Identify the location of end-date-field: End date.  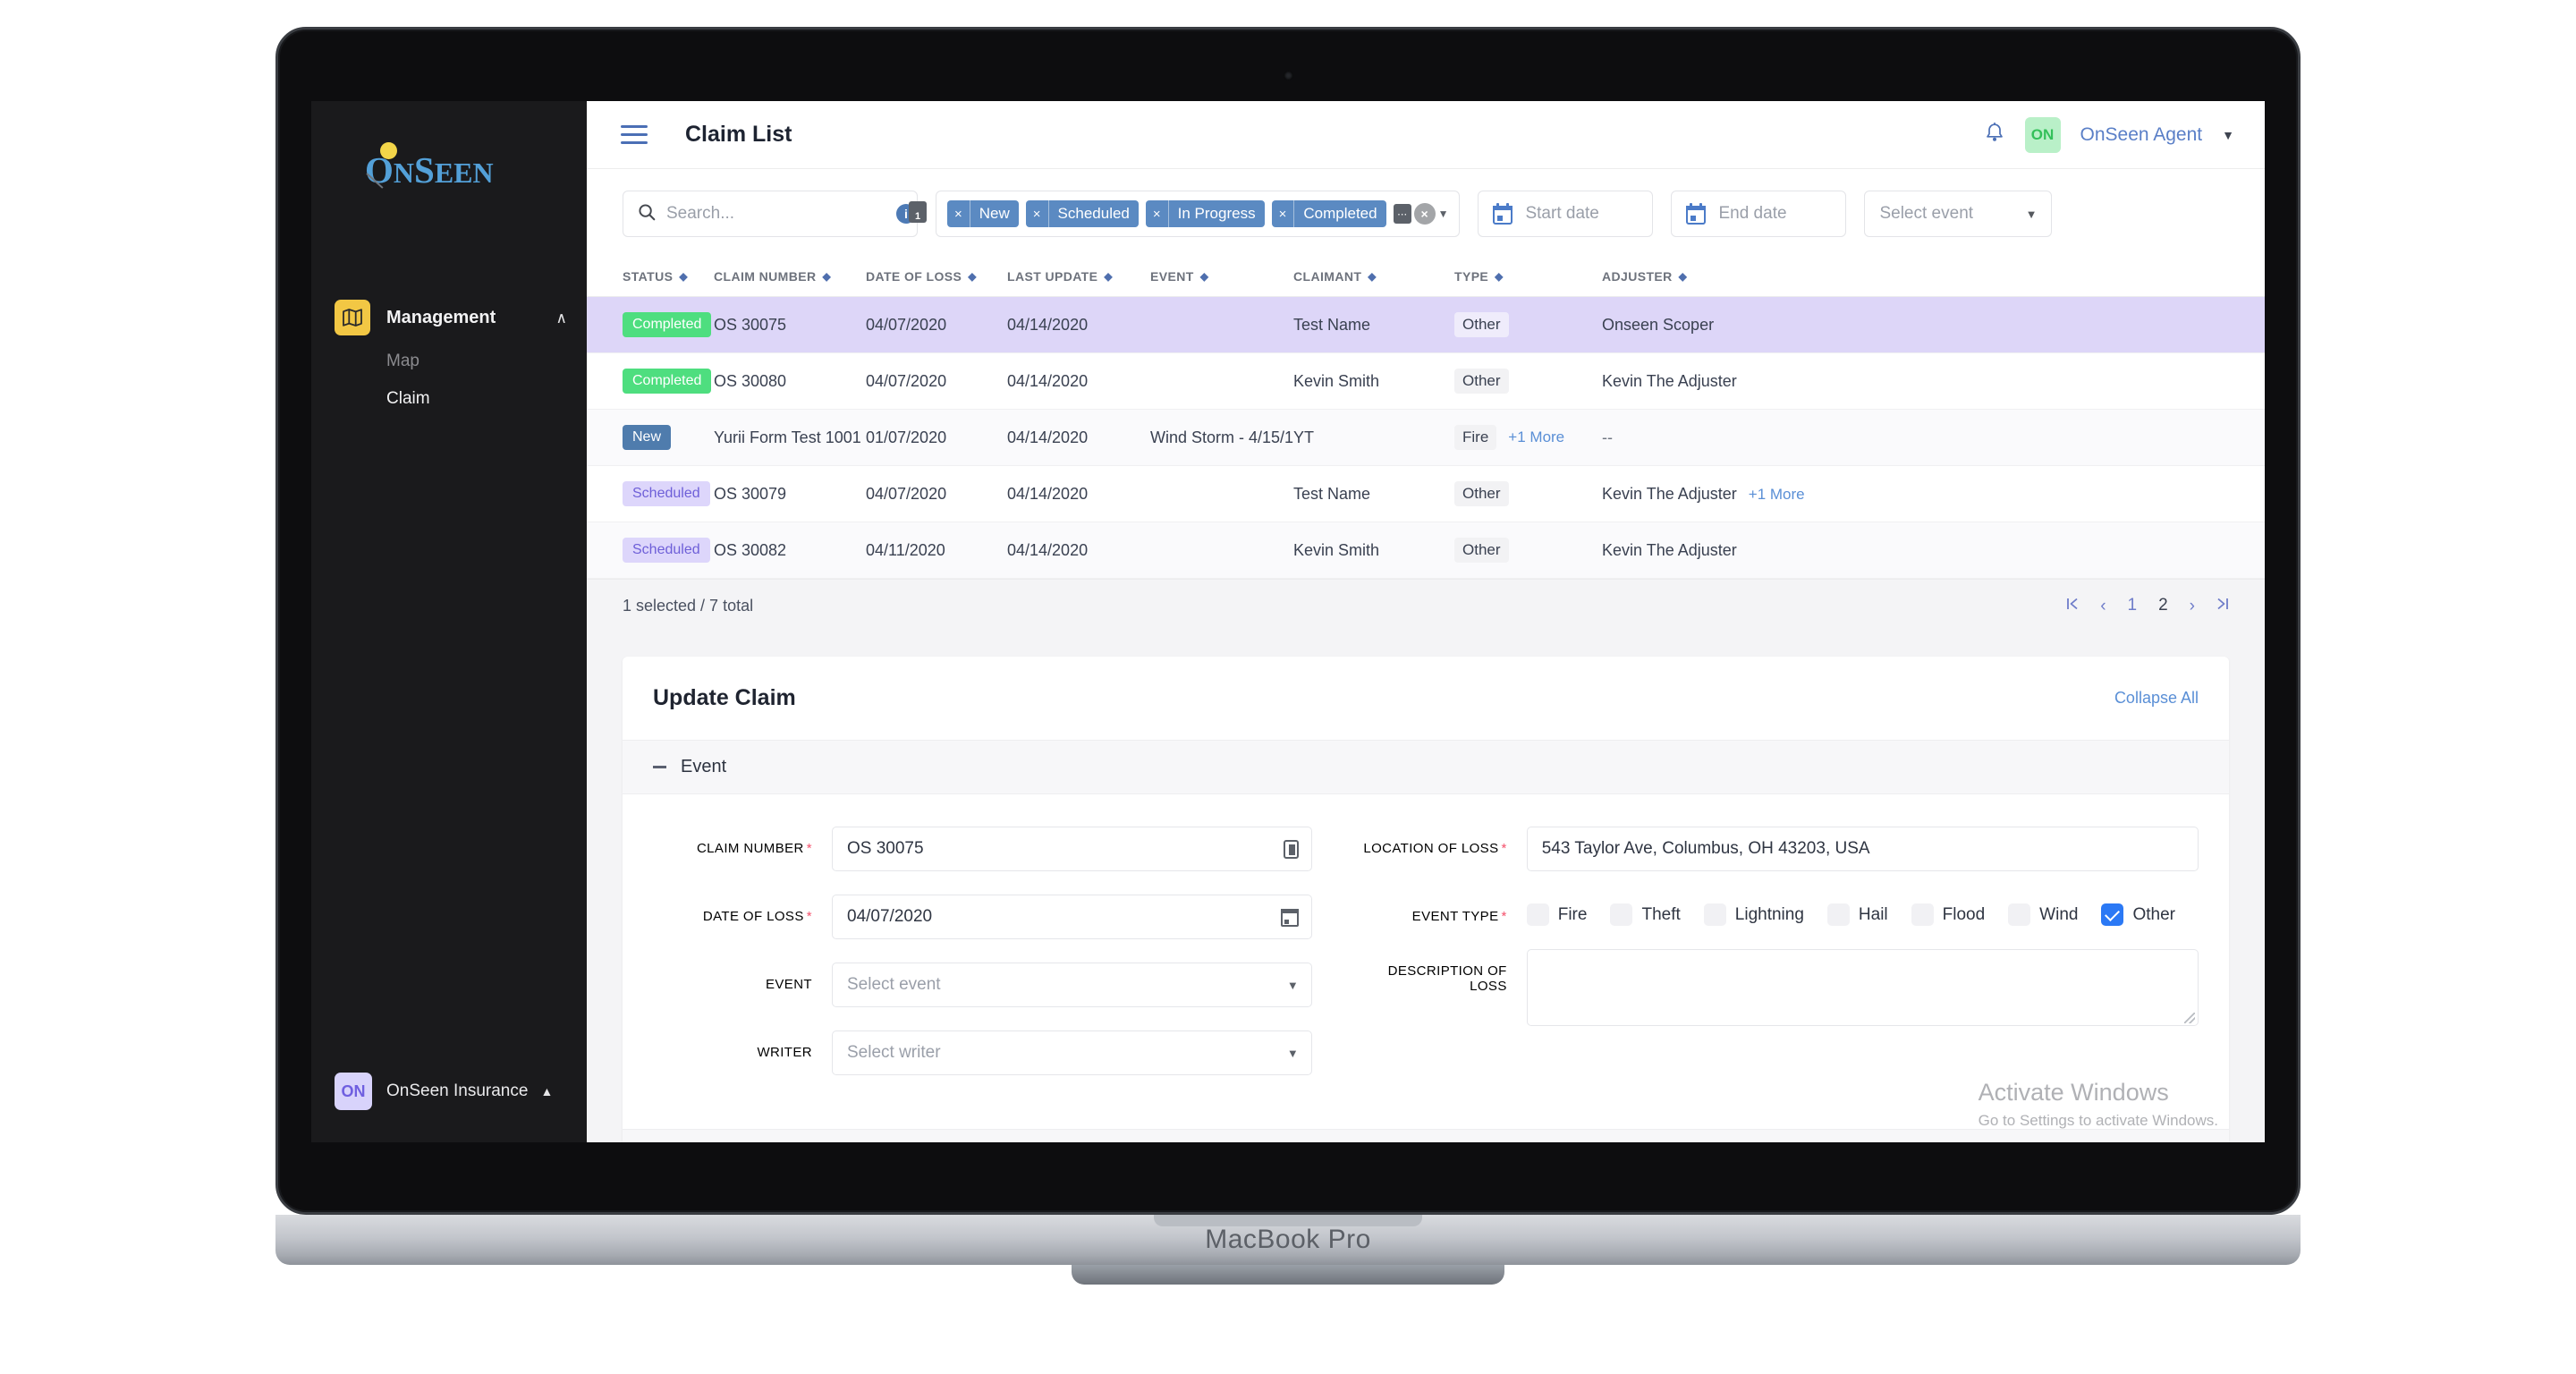
(1759, 214).